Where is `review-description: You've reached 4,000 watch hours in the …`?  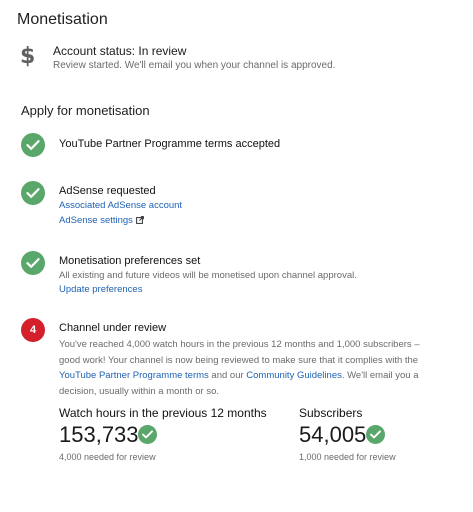
review-description: You've reached 4,000 watch hours in the … is located at coordinates (241, 368).